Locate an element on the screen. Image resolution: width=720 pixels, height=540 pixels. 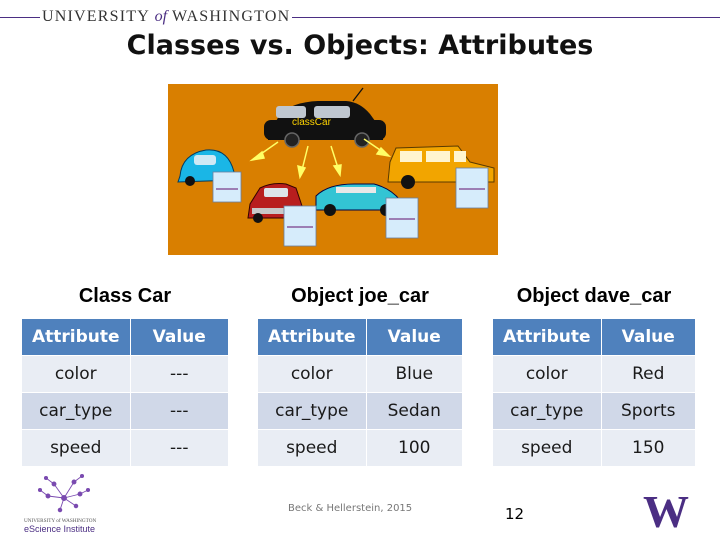
class-car-caption: Class Car is located at coordinates (125, 296).